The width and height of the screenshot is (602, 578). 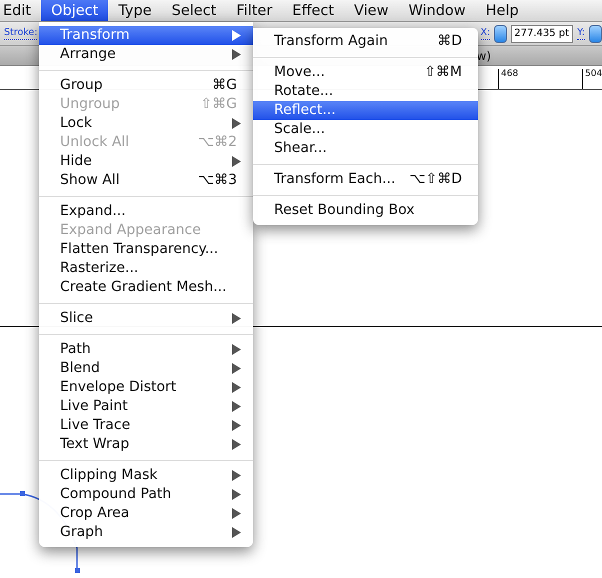 What do you see at coordinates (146, 425) in the screenshot?
I see `menu-item: Live Trace` at bounding box center [146, 425].